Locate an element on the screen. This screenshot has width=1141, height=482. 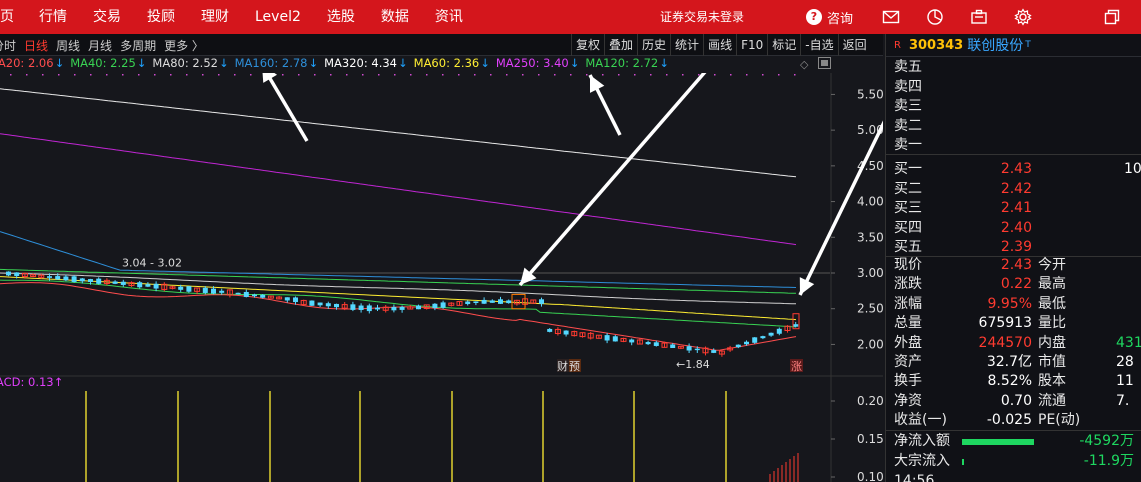
nav-item-3: 投顾 is located at coordinates (161, 17).